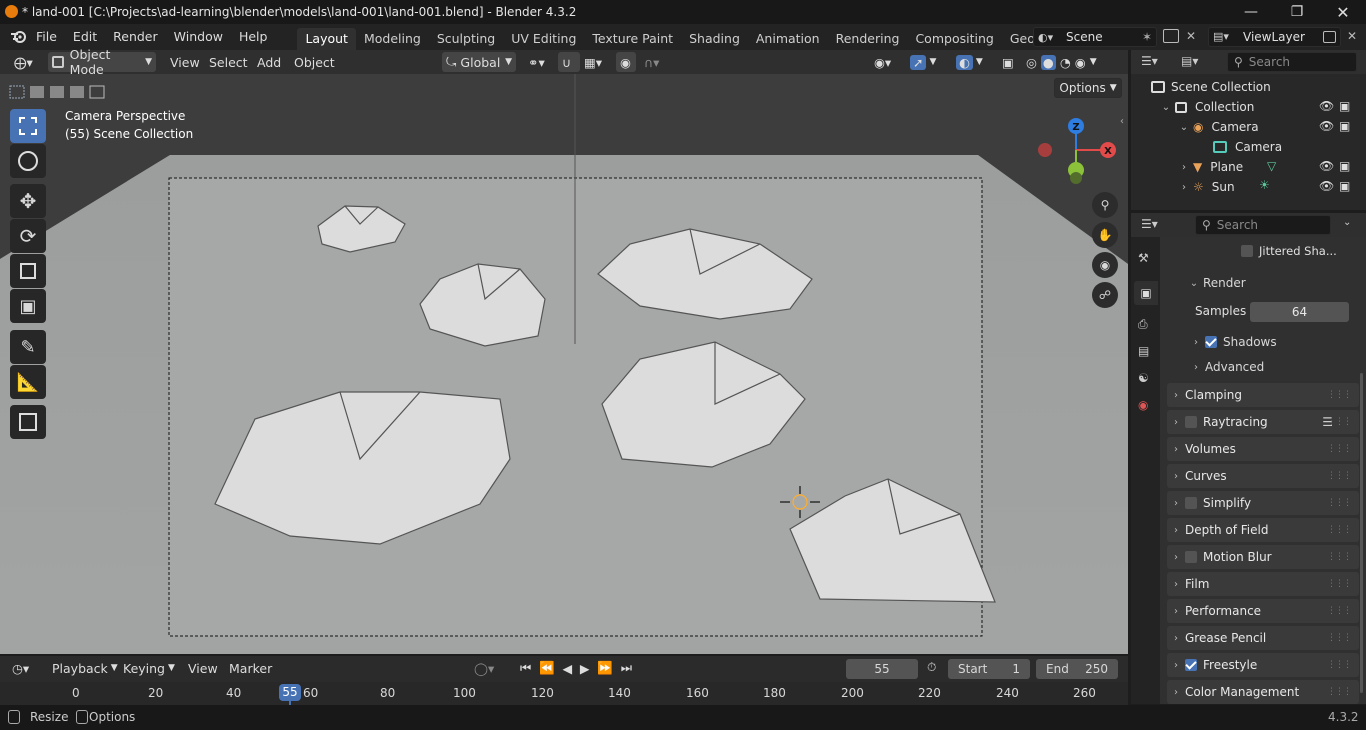  Describe the element at coordinates (1297, 12) in the screenshot. I see `maximize-button: ❐` at that location.